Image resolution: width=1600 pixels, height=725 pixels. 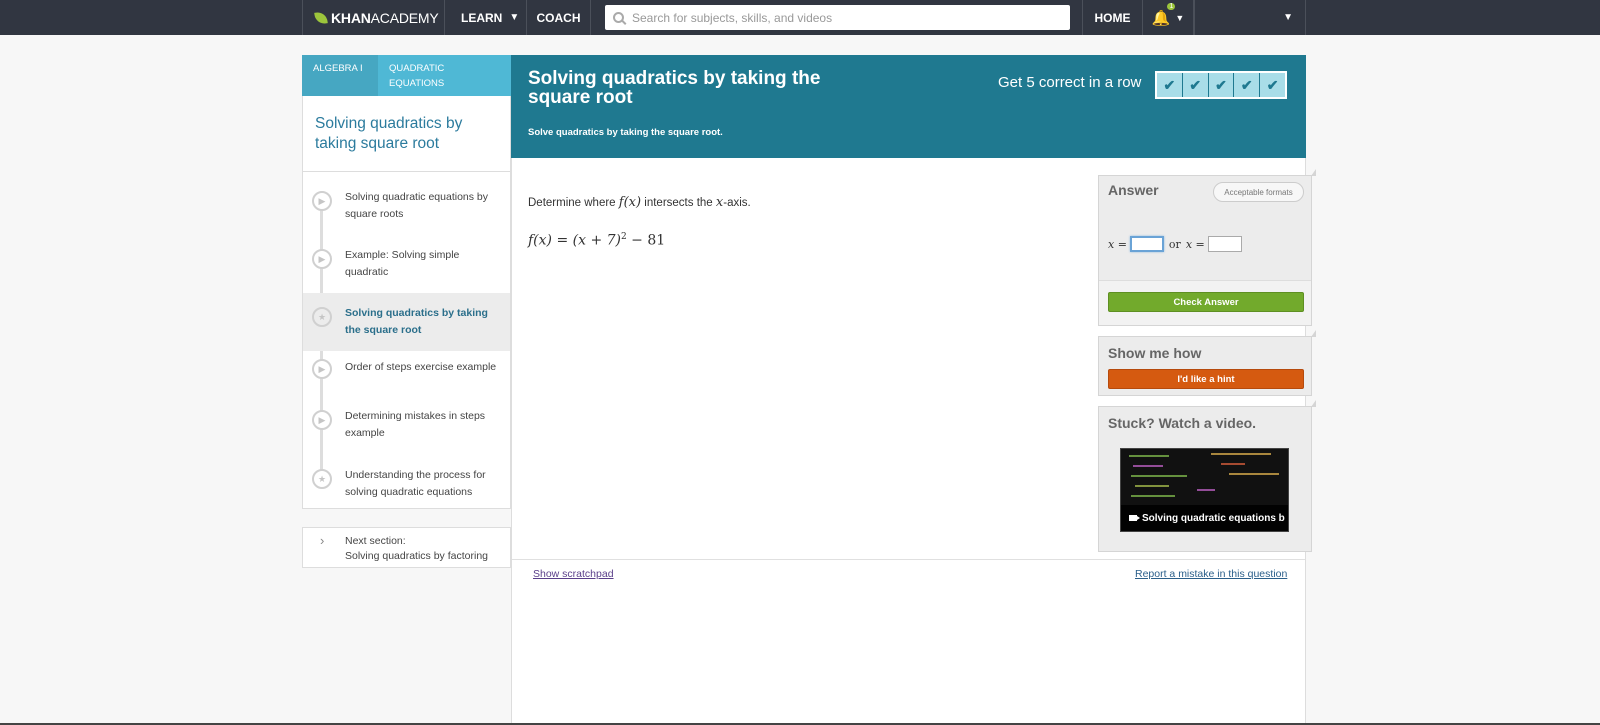 I want to click on search-bar, so click(x=837, y=17).